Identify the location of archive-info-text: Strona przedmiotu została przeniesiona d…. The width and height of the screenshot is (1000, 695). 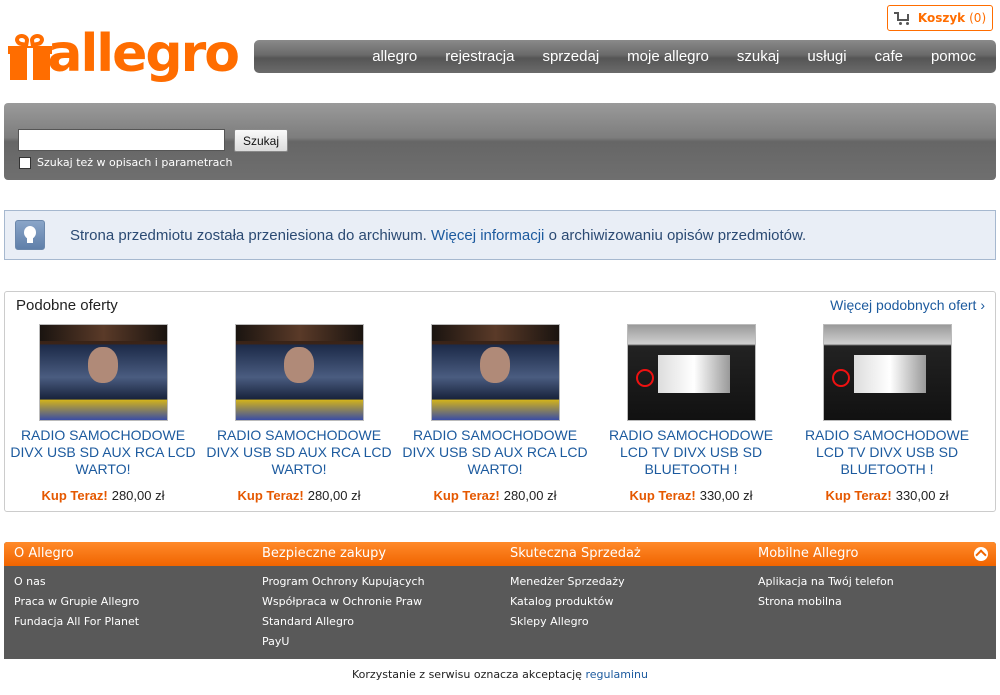
(438, 235).